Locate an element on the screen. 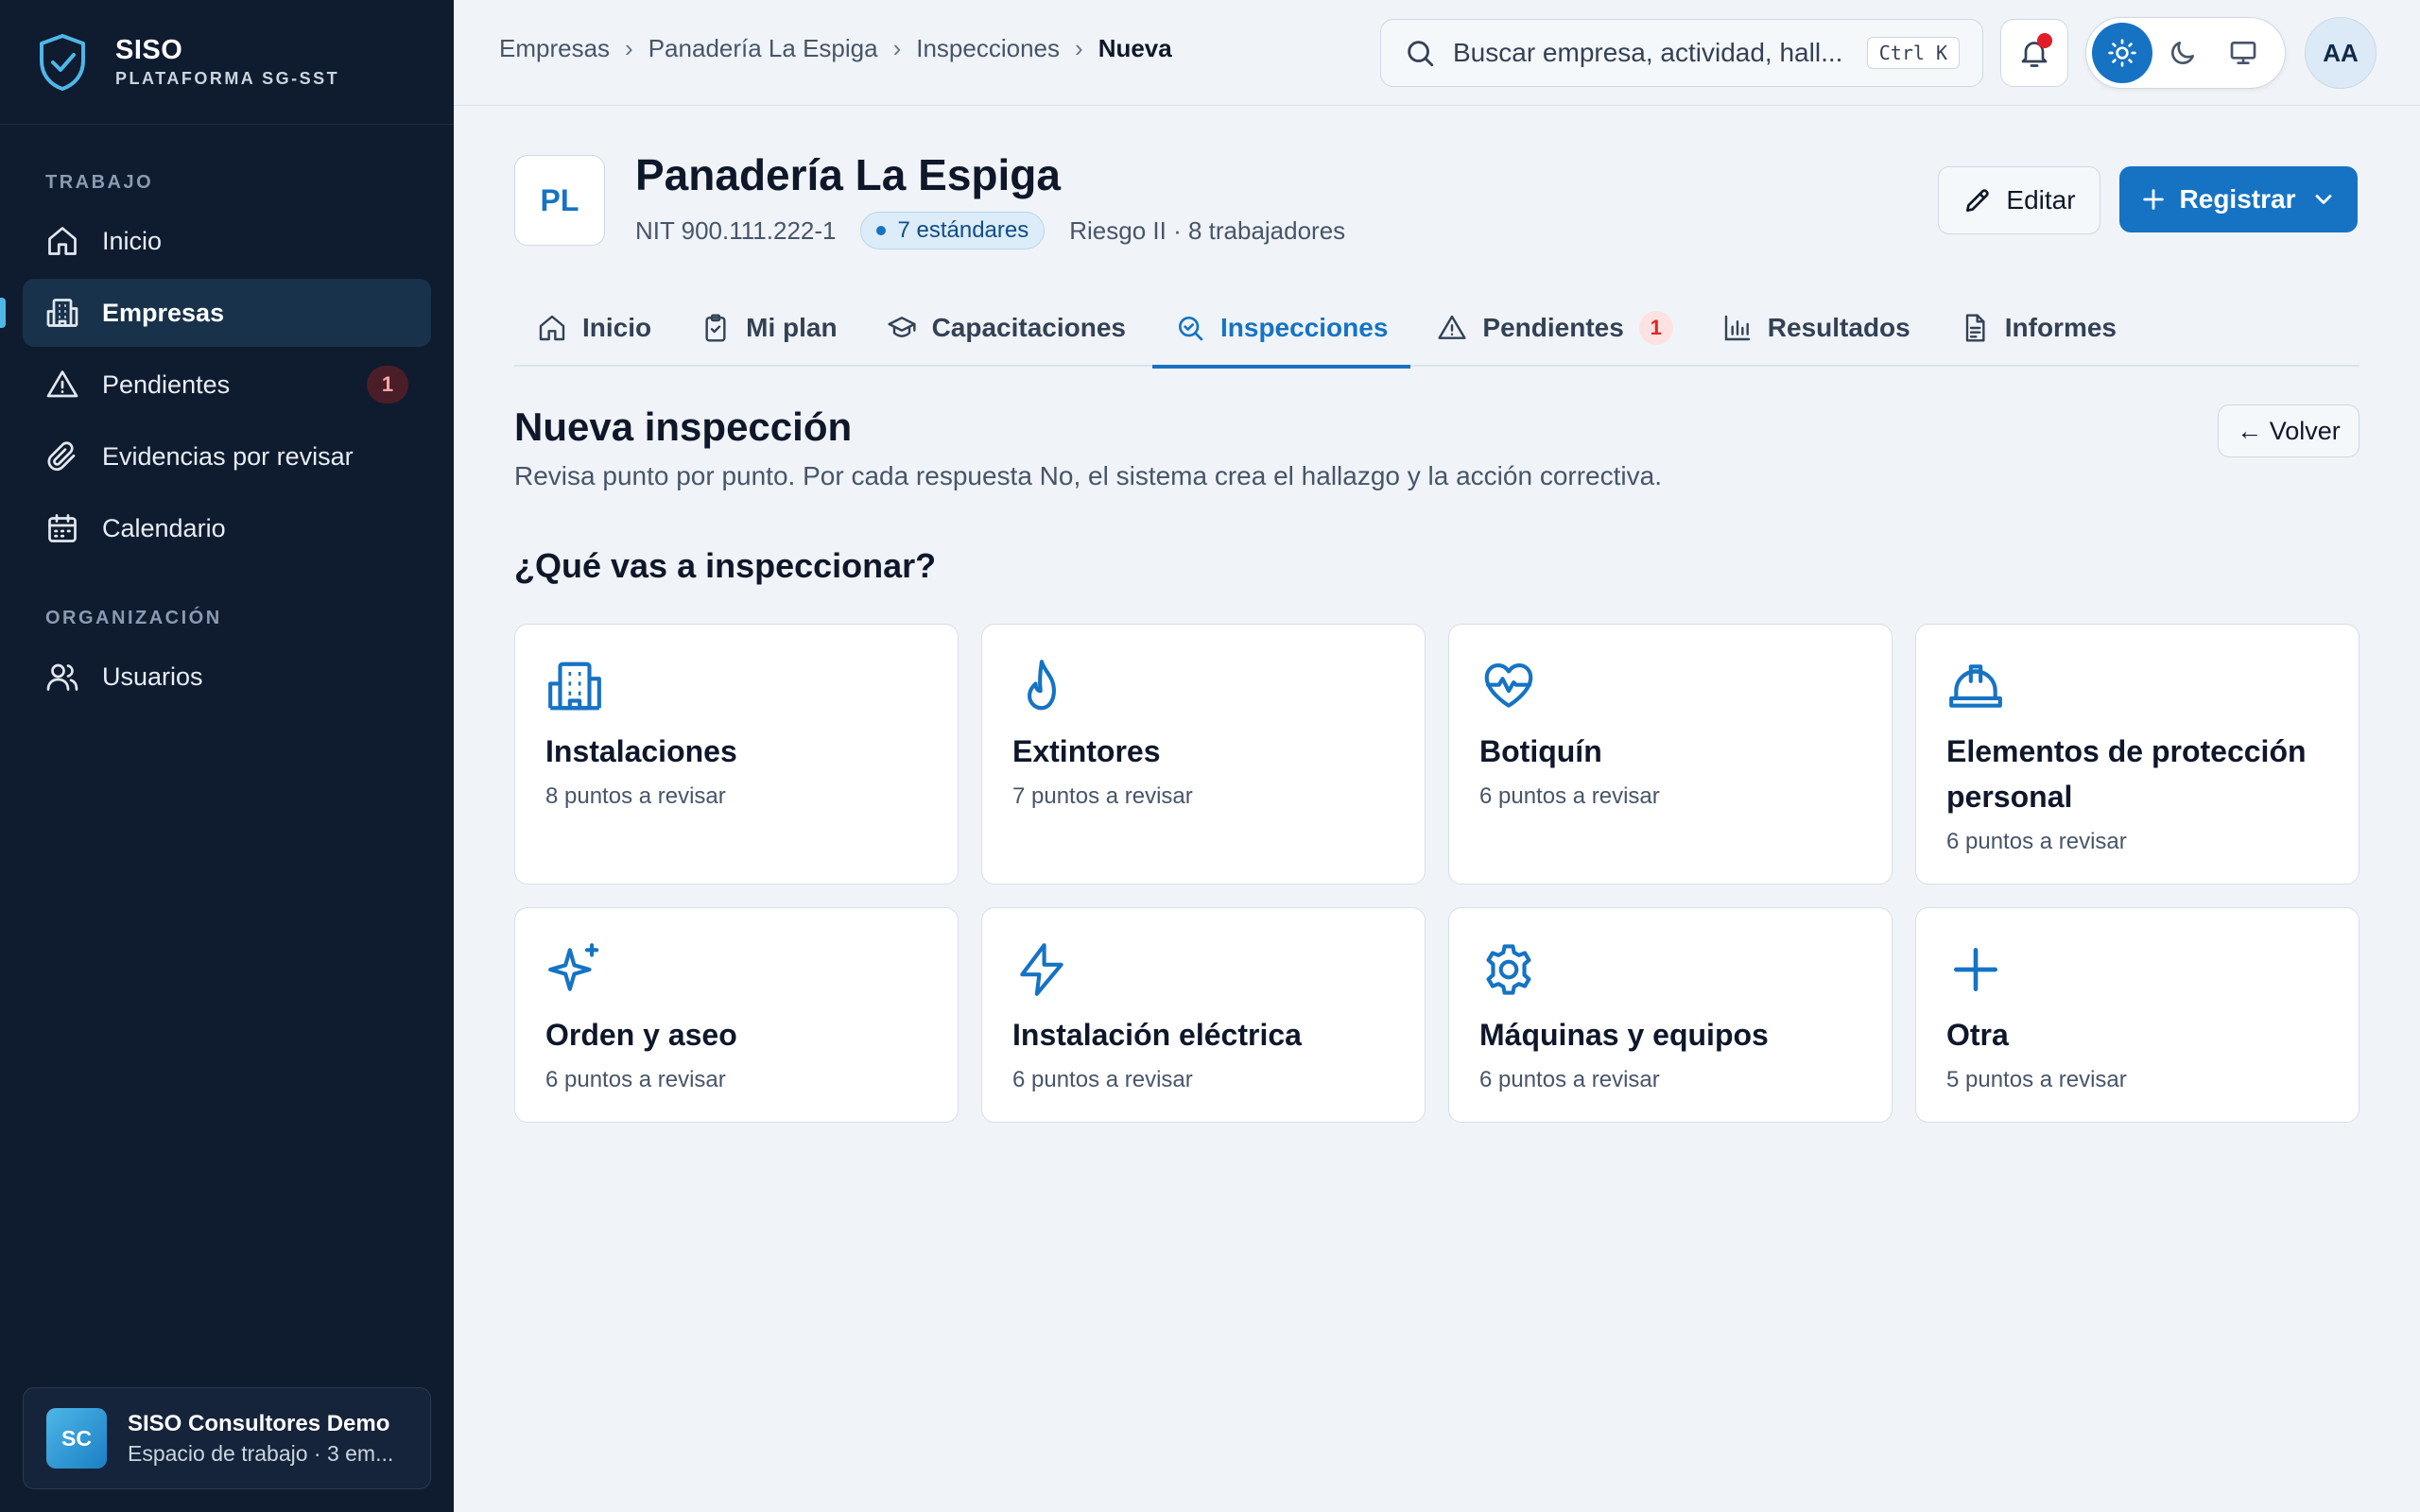 The image size is (2420, 1512). clipboard-icon is located at coordinates (715, 328).